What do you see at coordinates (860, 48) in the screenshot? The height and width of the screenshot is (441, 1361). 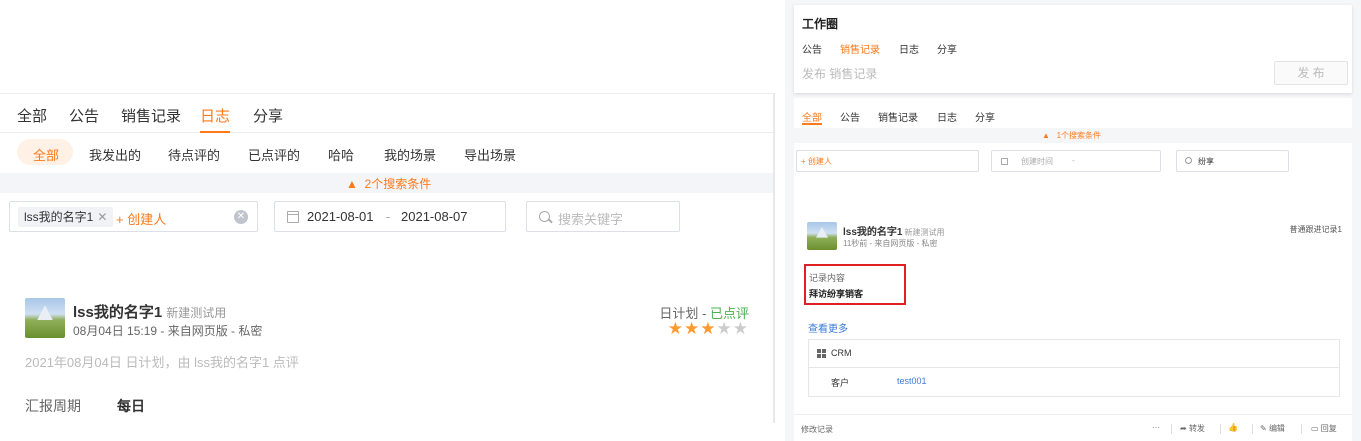 I see `publish-tab-sales-record: 销售记录` at bounding box center [860, 48].